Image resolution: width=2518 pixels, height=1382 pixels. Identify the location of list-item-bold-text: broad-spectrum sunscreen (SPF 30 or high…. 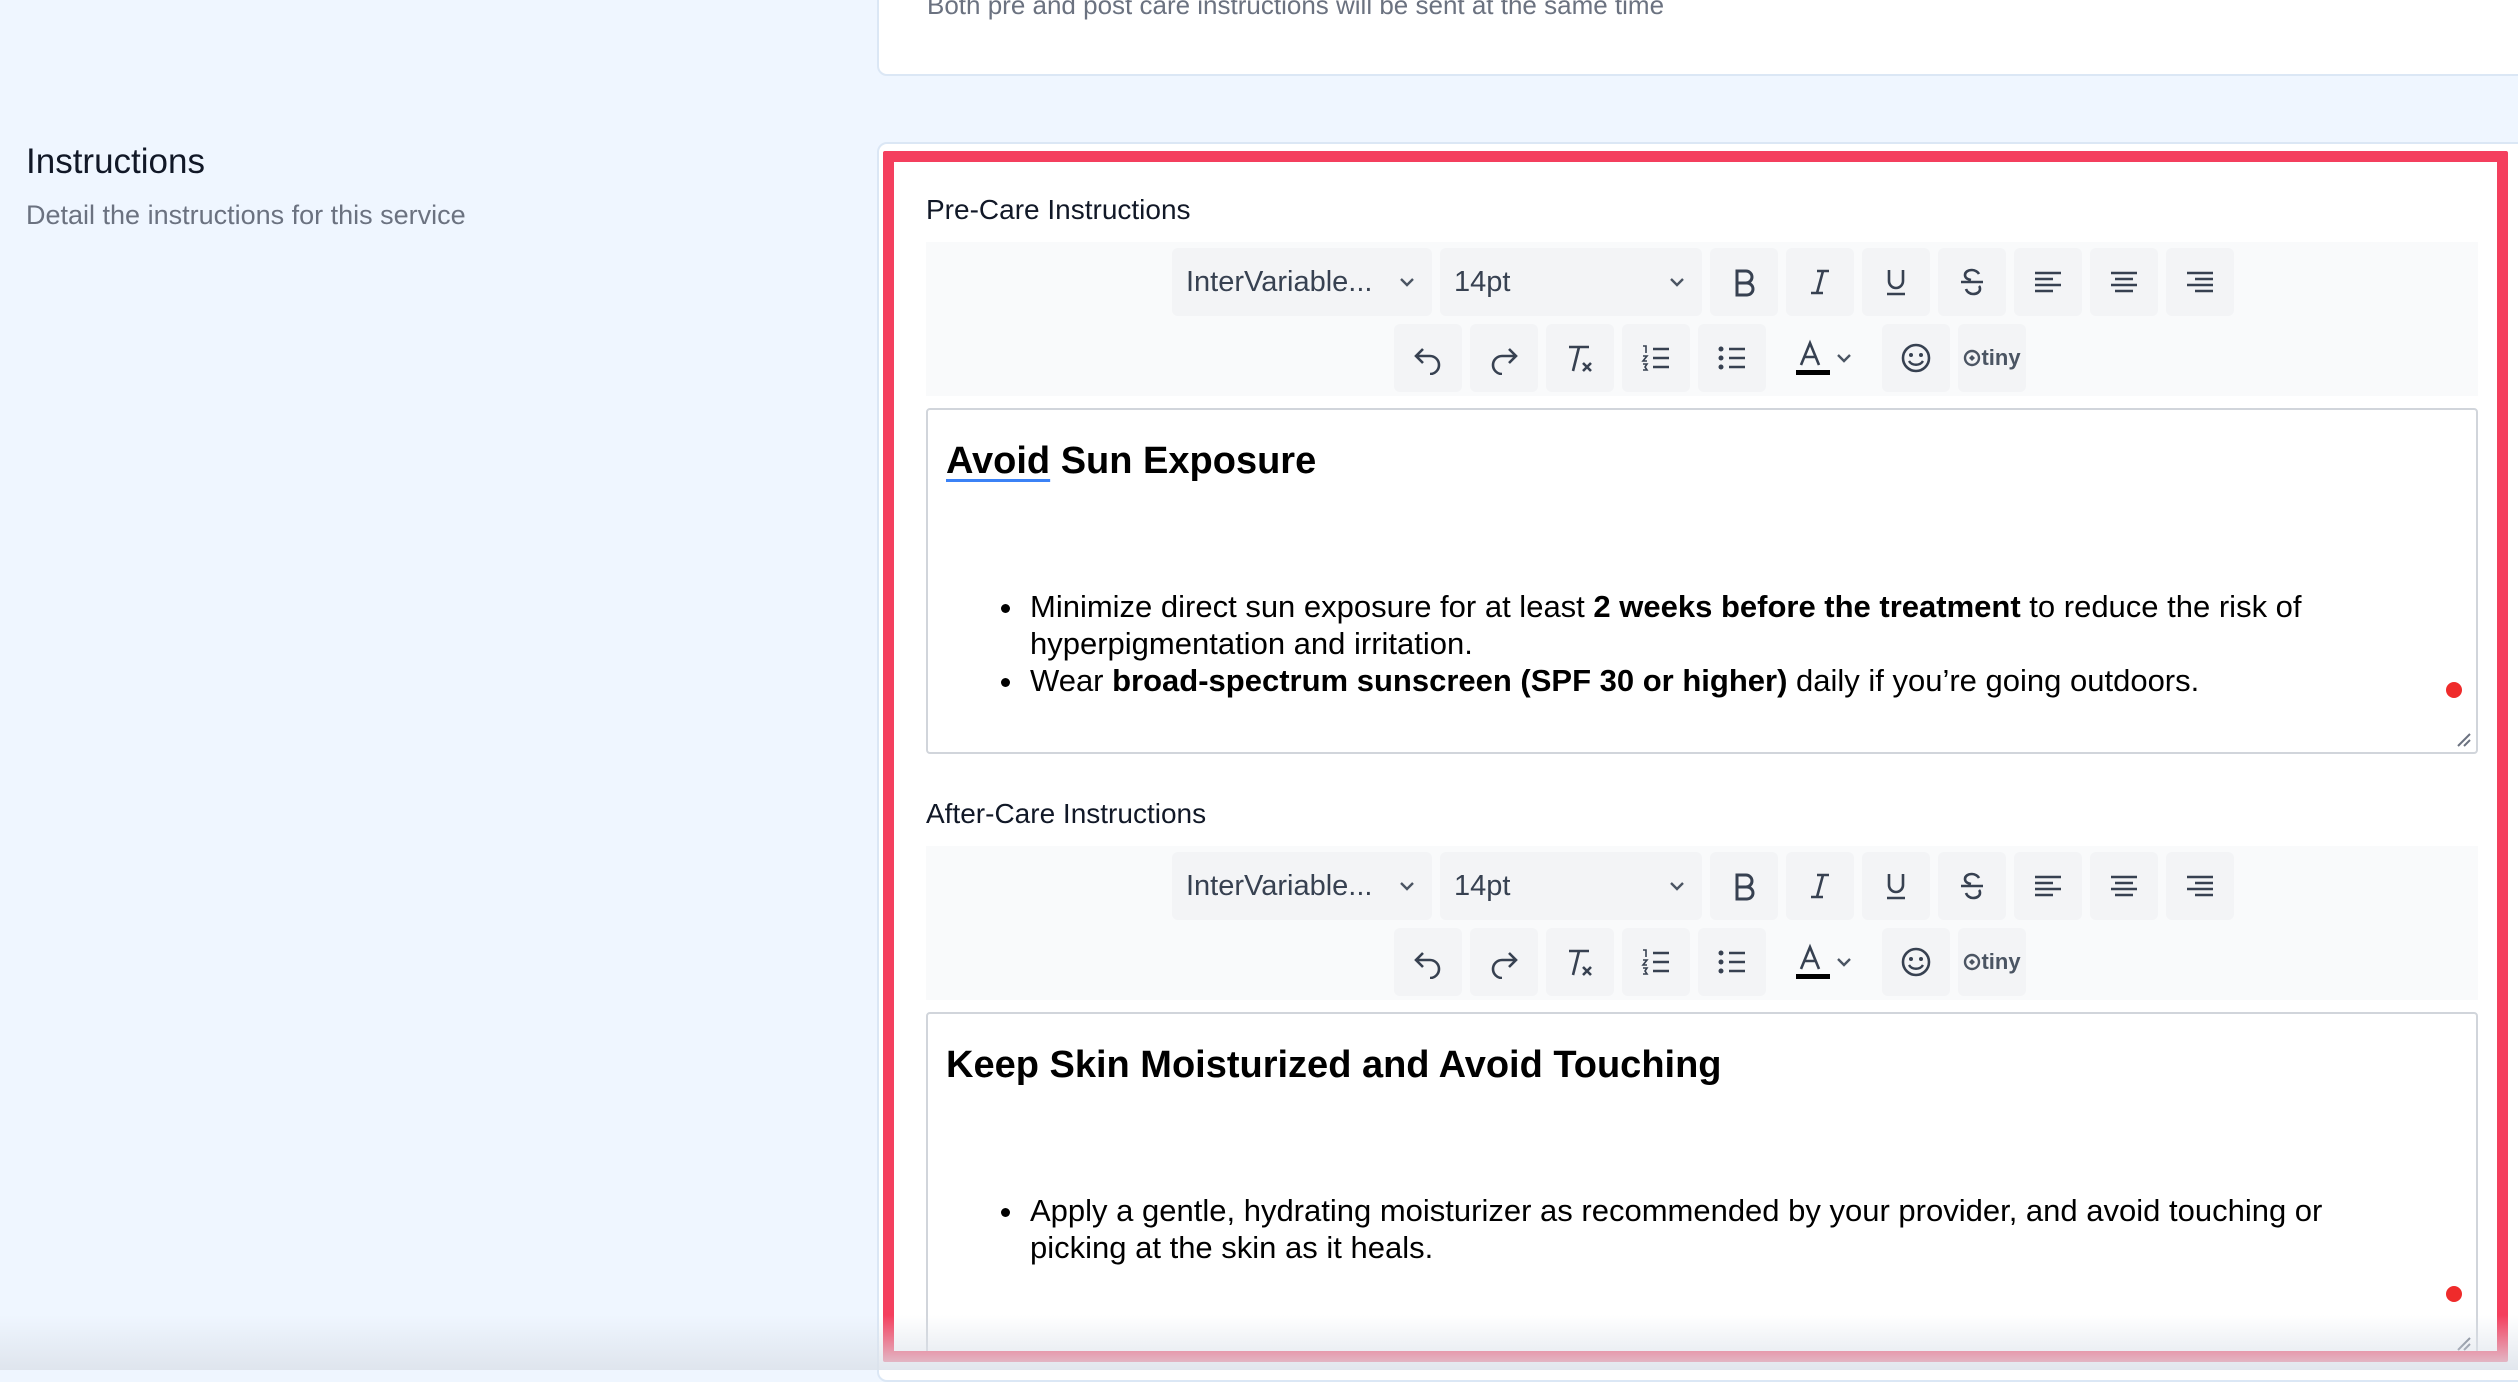
(1450, 680).